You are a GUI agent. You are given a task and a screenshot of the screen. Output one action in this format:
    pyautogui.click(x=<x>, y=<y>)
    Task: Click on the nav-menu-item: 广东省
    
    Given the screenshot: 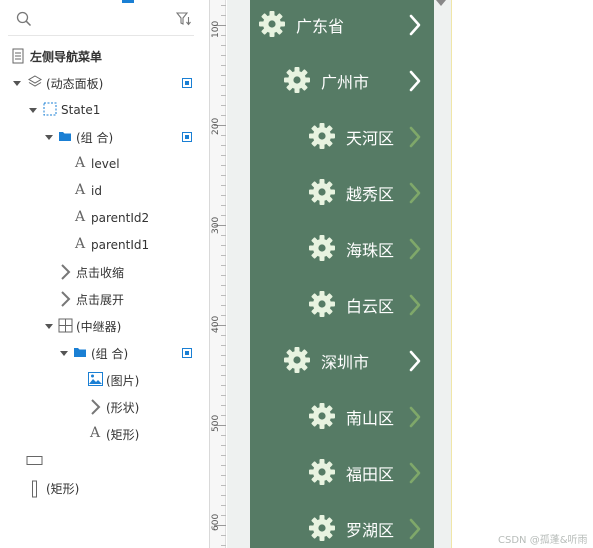 What is the action you would take?
    pyautogui.click(x=342, y=26)
    